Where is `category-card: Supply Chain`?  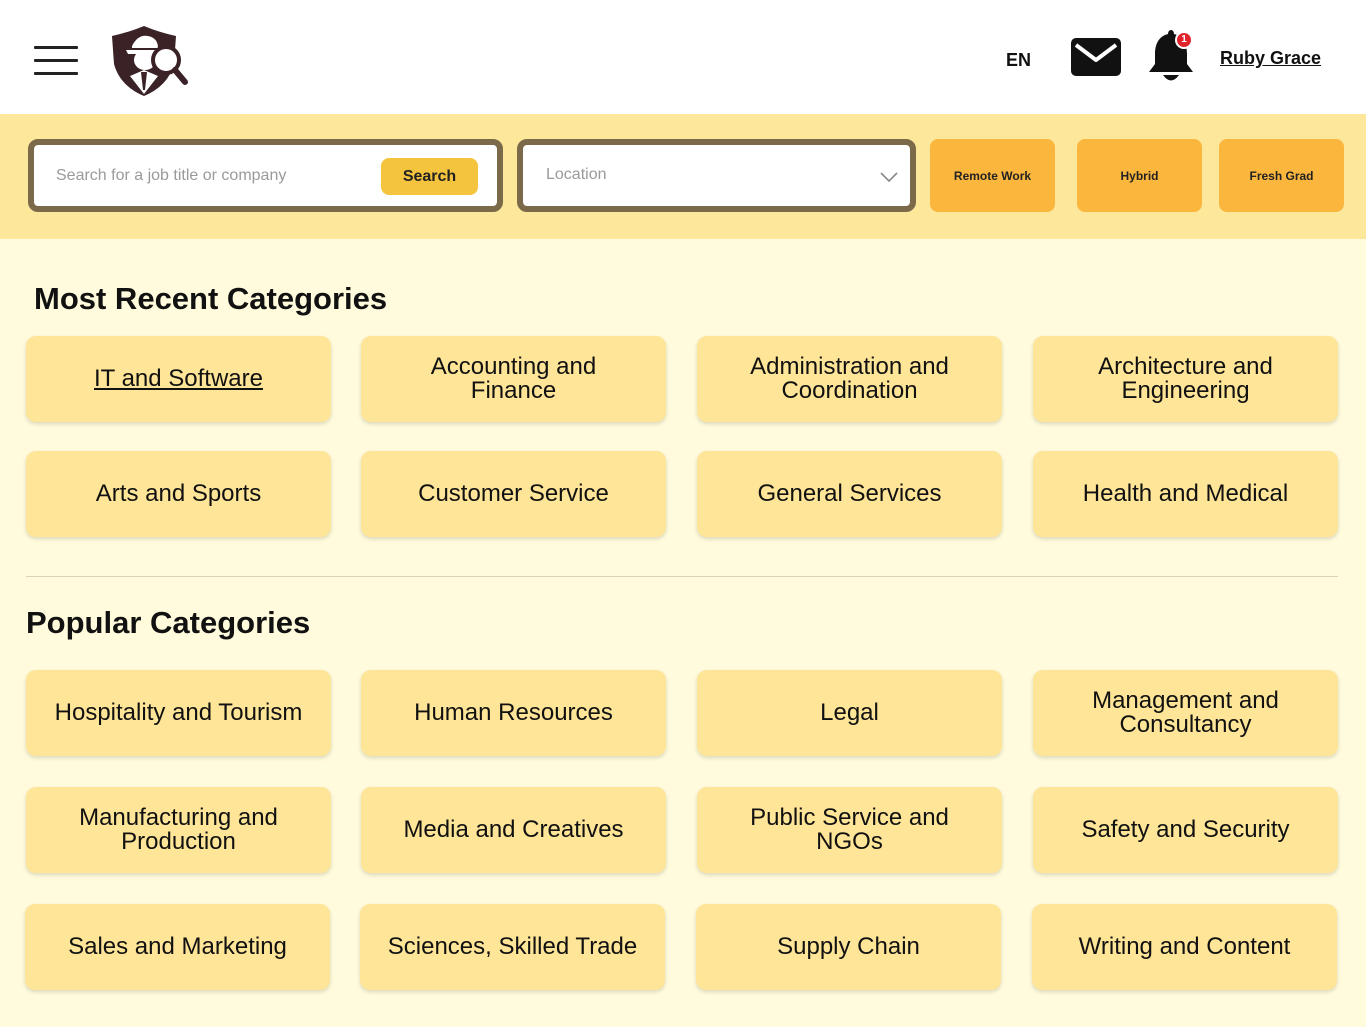
category-card: Supply Chain is located at coordinates (848, 947).